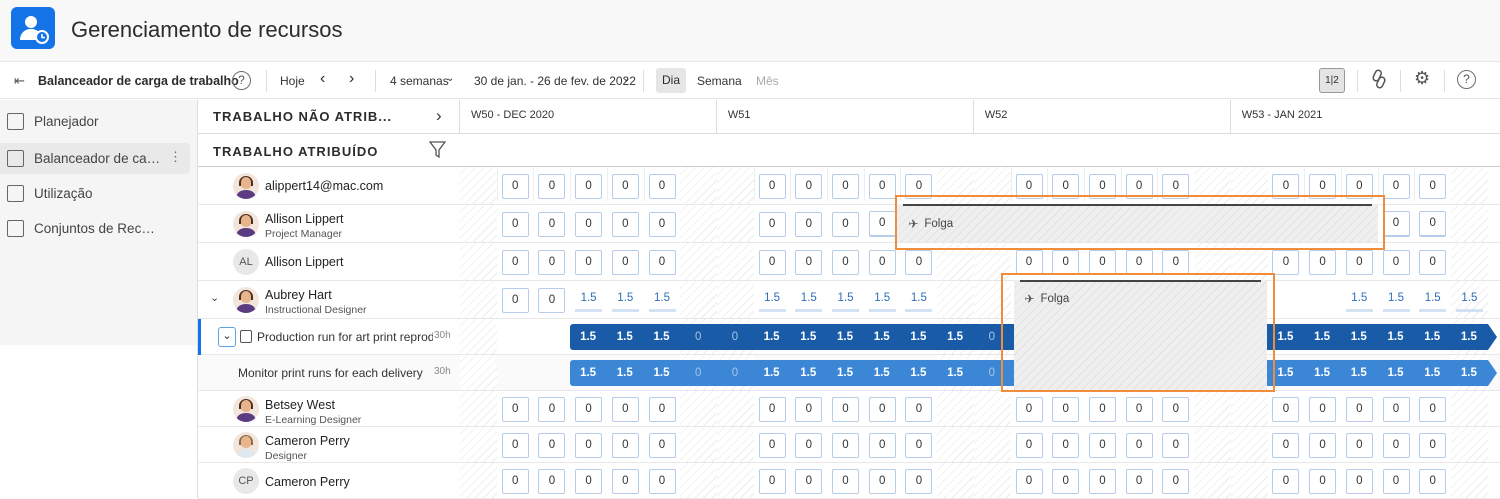  Describe the element at coordinates (1379, 80) in the screenshot. I see `link-icon` at that location.